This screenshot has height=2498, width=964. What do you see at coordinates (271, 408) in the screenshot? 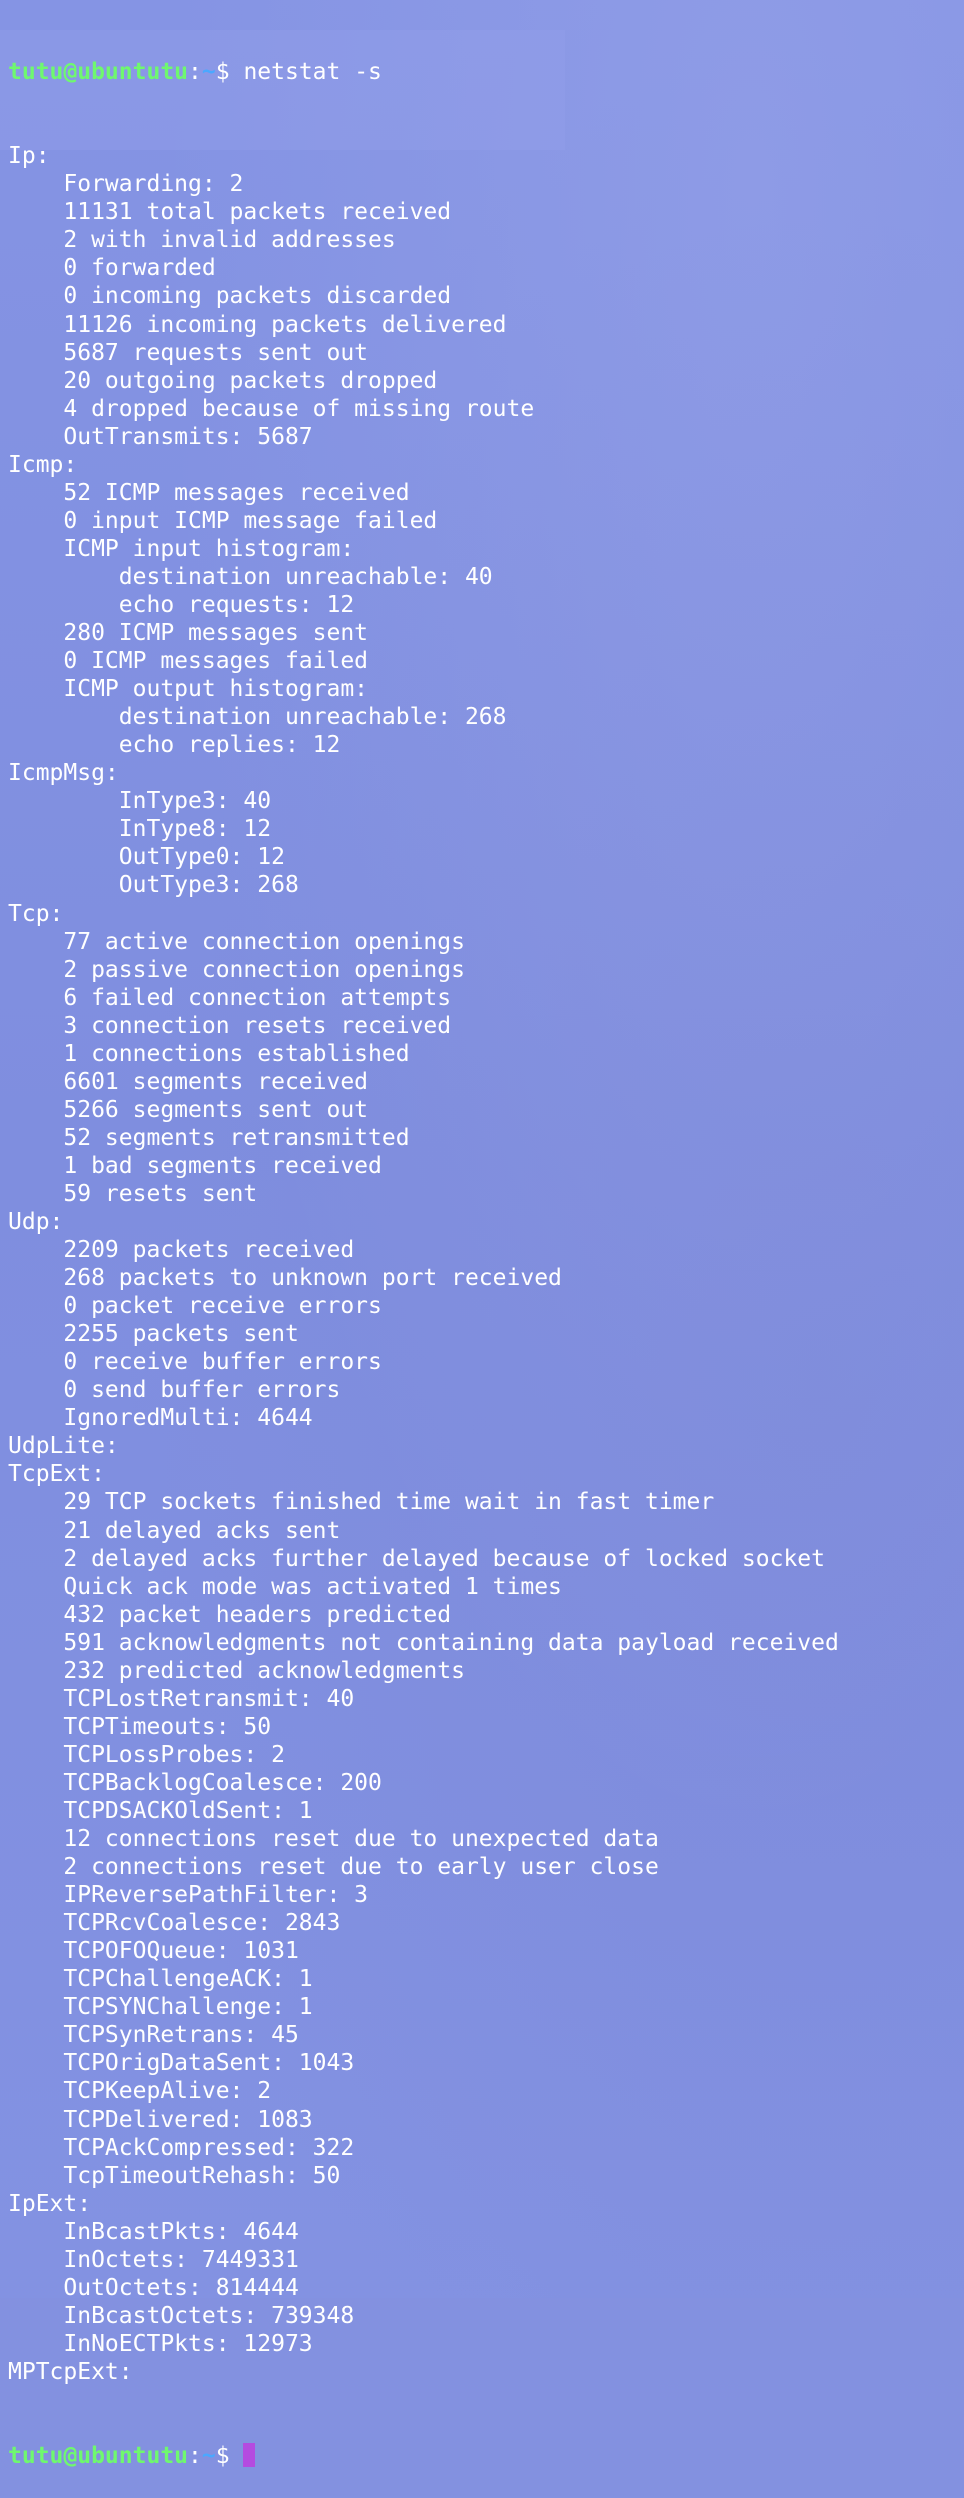
I see `output-line: 4 dropped because of missing route` at bounding box center [271, 408].